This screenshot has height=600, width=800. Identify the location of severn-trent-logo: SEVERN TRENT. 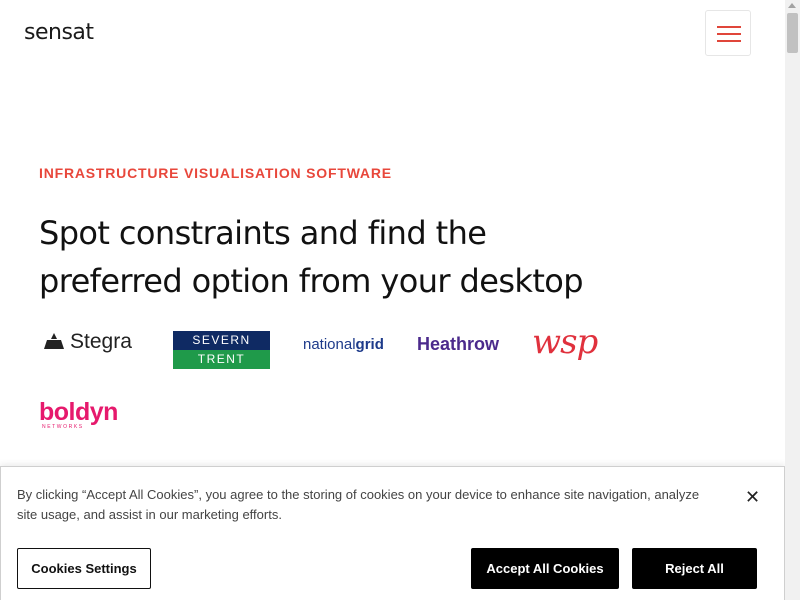
(221, 350).